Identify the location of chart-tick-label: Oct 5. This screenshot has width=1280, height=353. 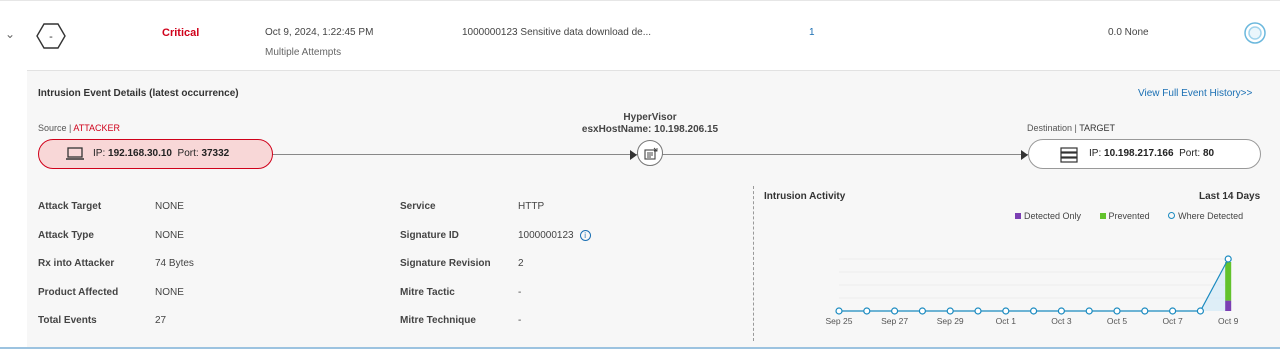
(1117, 321).